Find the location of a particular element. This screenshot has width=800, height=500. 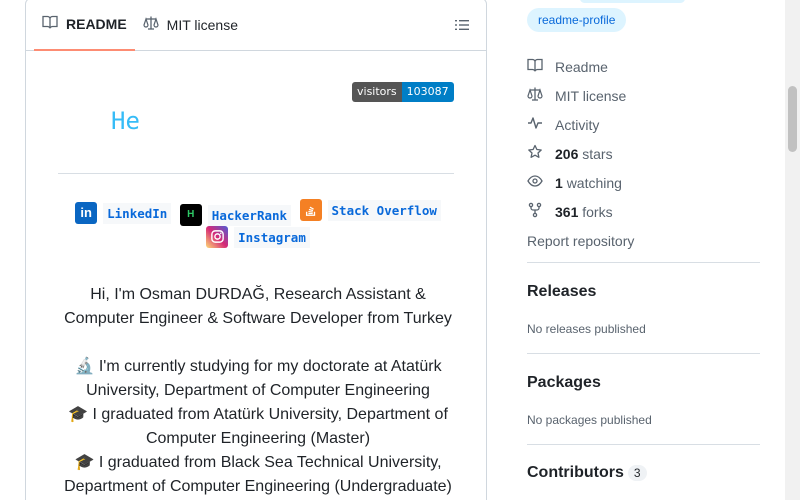

contributors-label: Contributors is located at coordinates (575, 472).